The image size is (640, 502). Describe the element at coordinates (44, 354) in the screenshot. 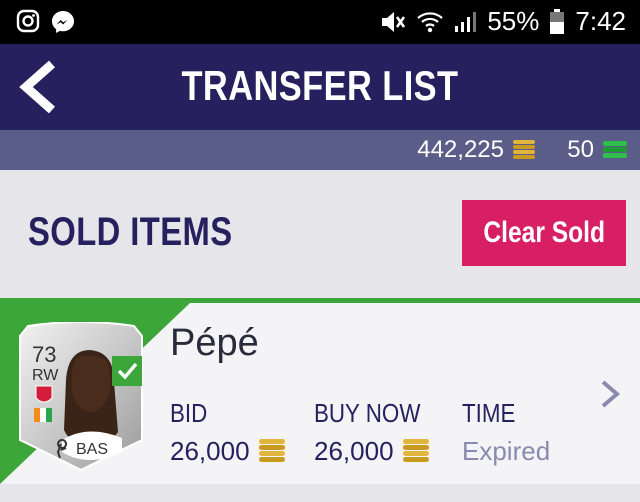

I see `player-rating: 73` at that location.